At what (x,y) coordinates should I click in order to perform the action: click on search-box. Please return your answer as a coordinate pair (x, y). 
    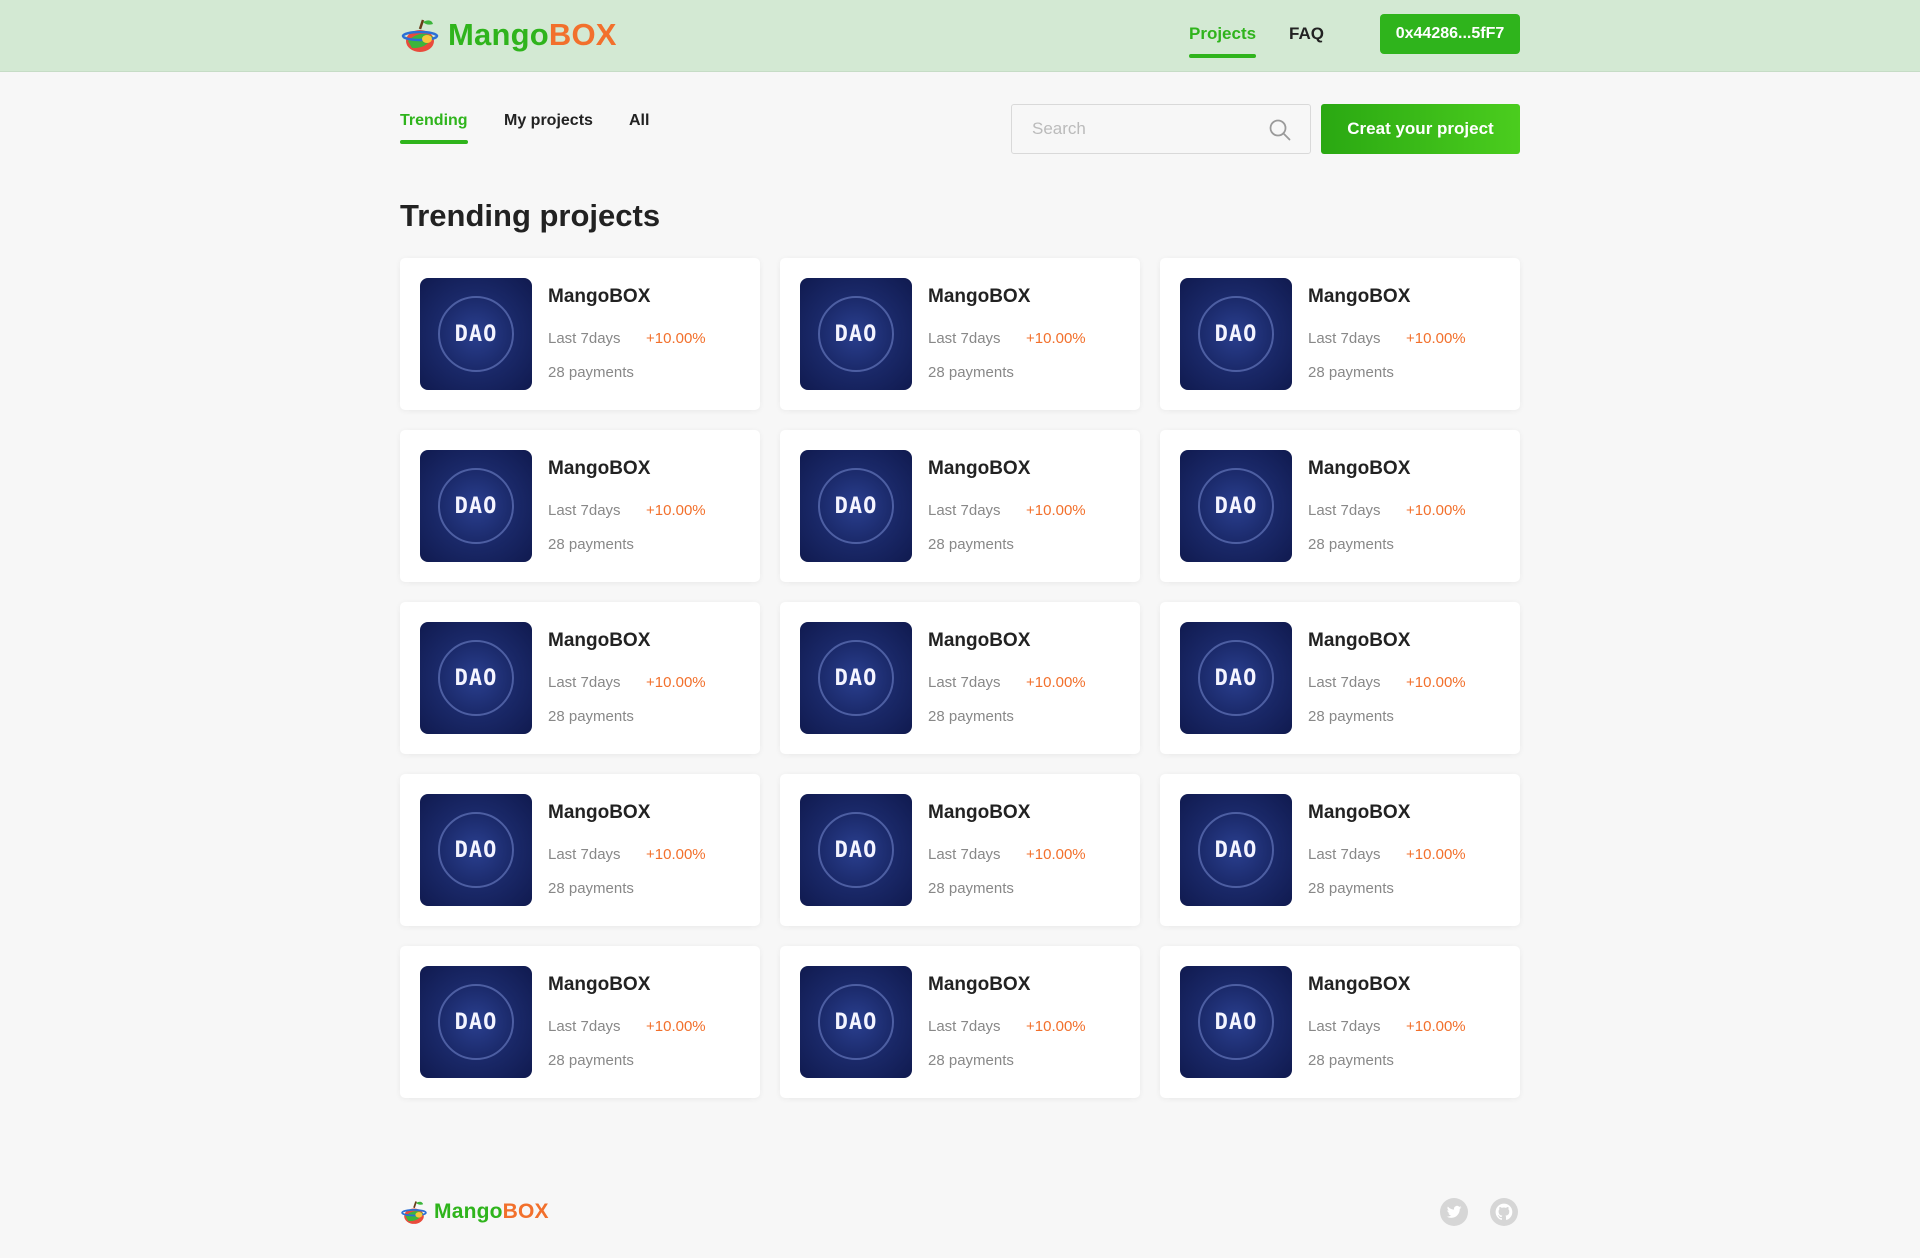
    Looking at the image, I should click on (1161, 129).